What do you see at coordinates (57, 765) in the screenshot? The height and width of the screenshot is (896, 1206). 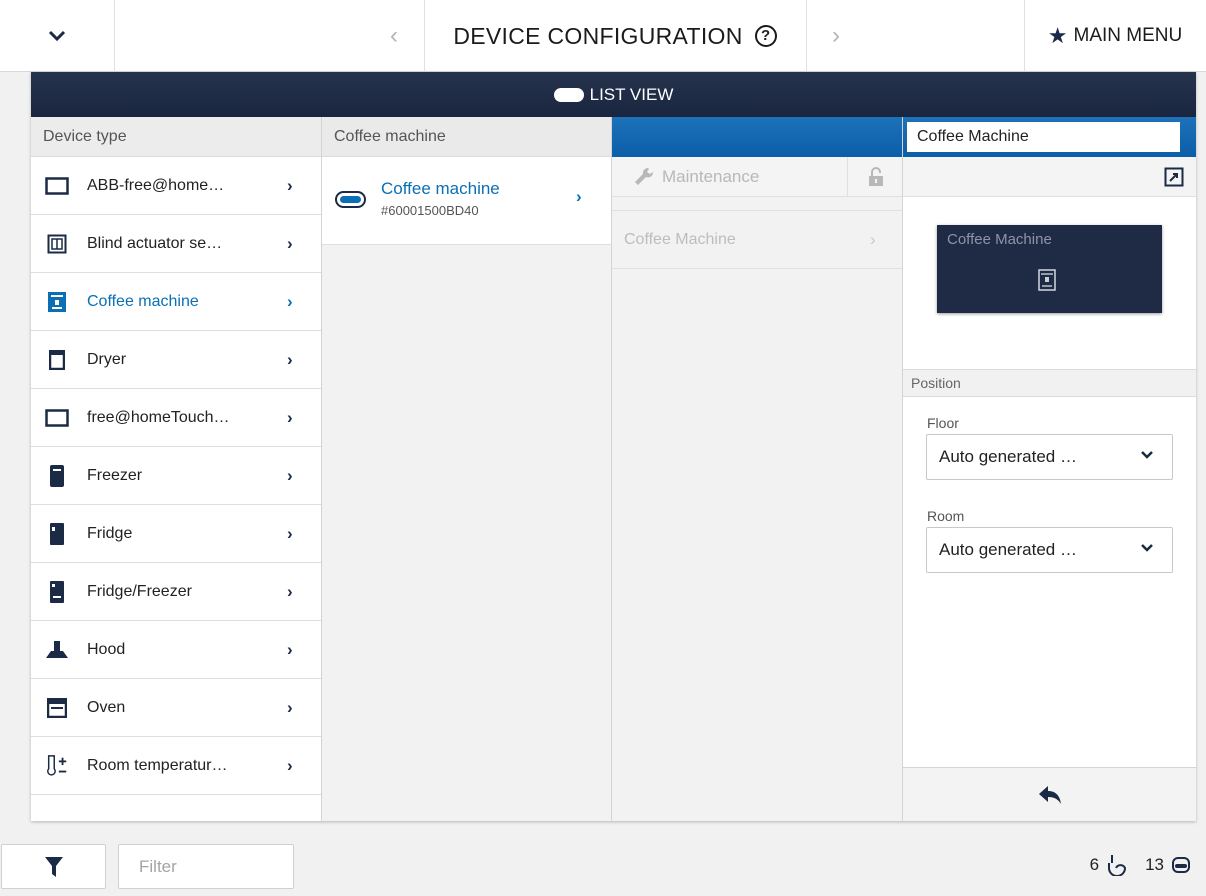 I see `thermostat-icon` at bounding box center [57, 765].